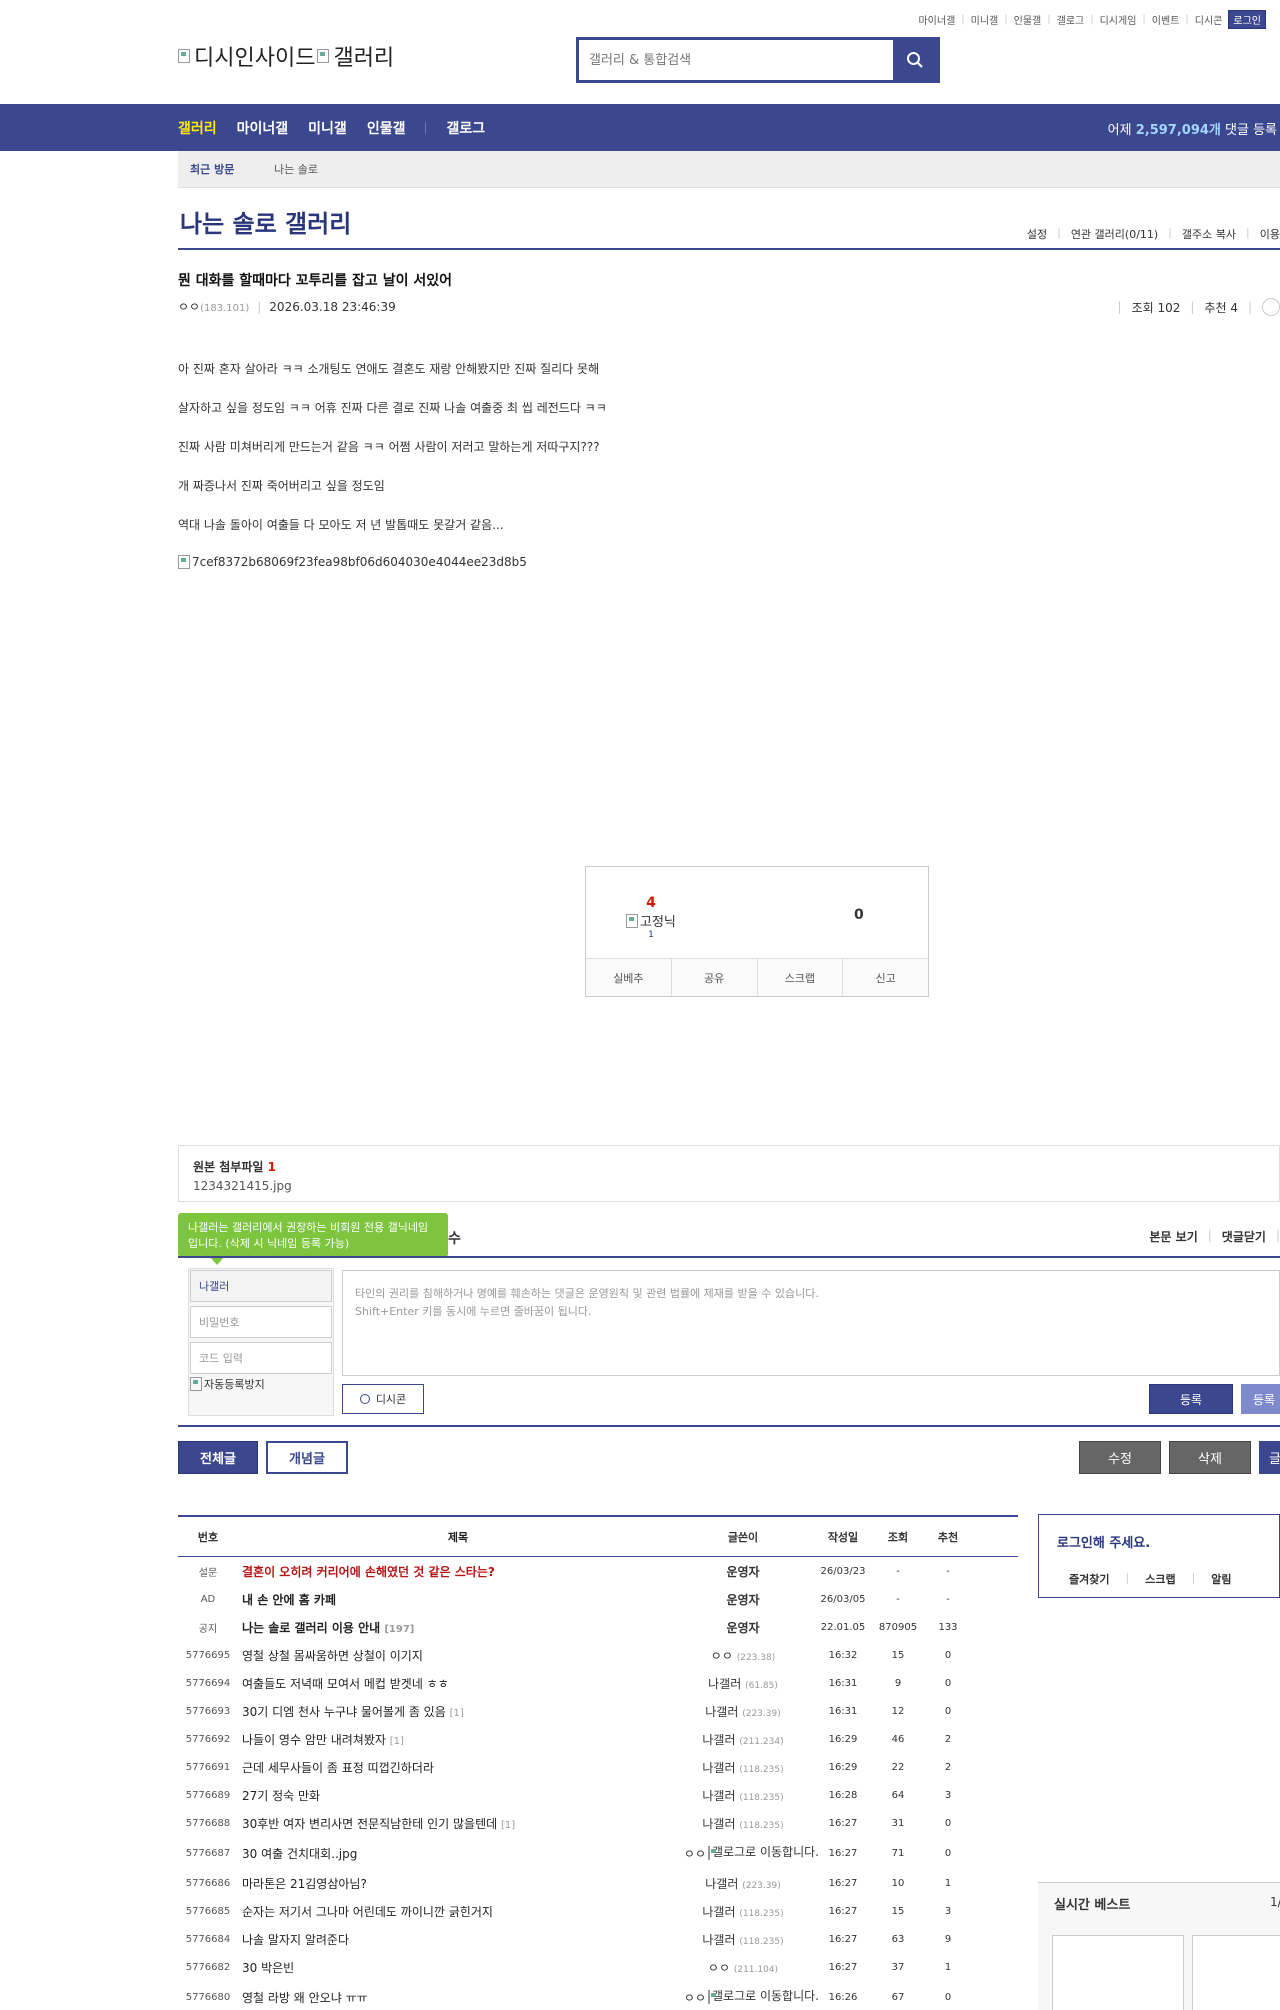  What do you see at coordinates (801, 977) in the screenshot?
I see `scrap-button: 스크랩` at bounding box center [801, 977].